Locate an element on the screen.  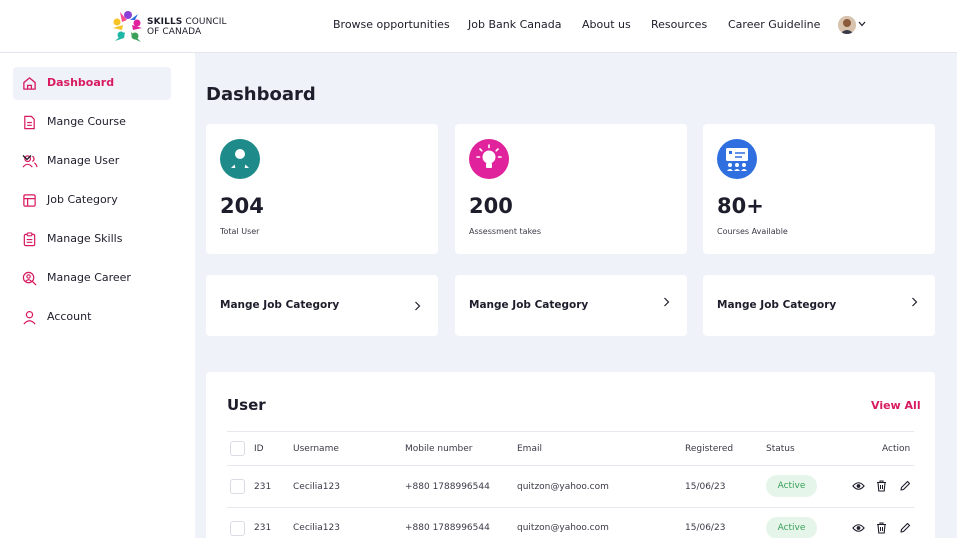
sidebar-item-dashboard: Dashboard is located at coordinates (92, 83).